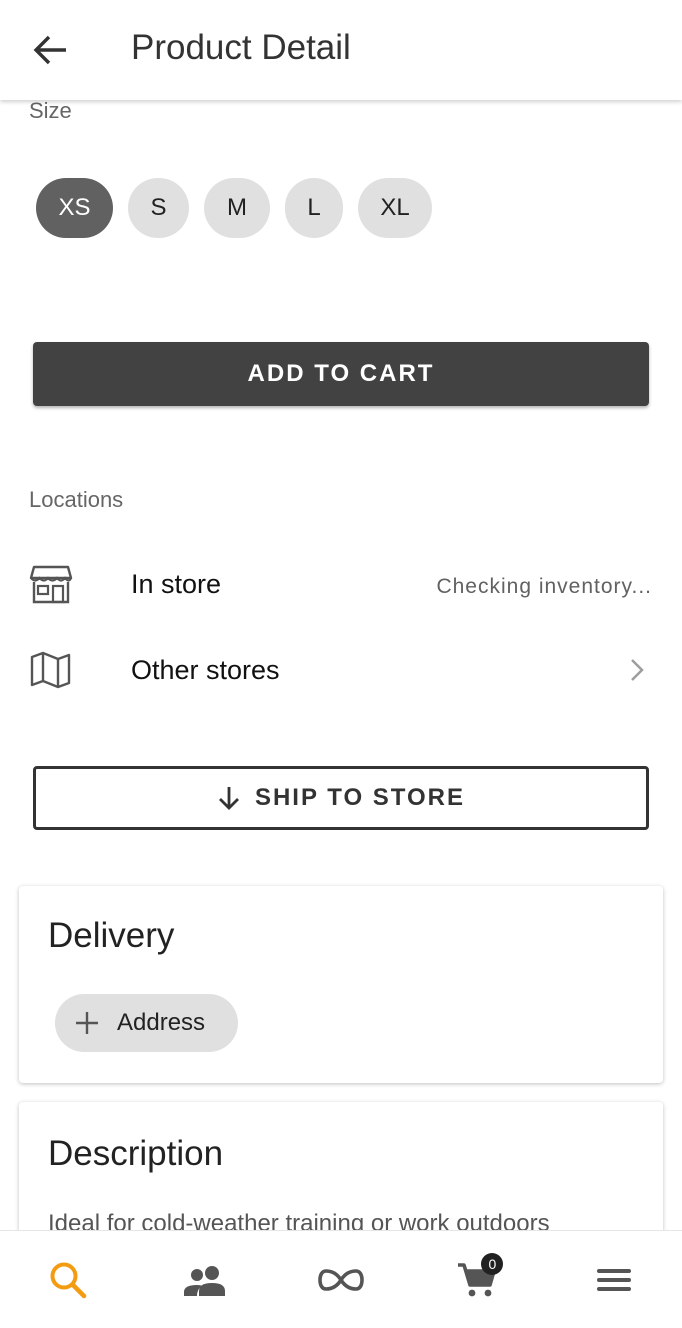 The width and height of the screenshot is (682, 1328). Describe the element at coordinates (241, 47) in the screenshot. I see `page-title: Product Detail` at that location.